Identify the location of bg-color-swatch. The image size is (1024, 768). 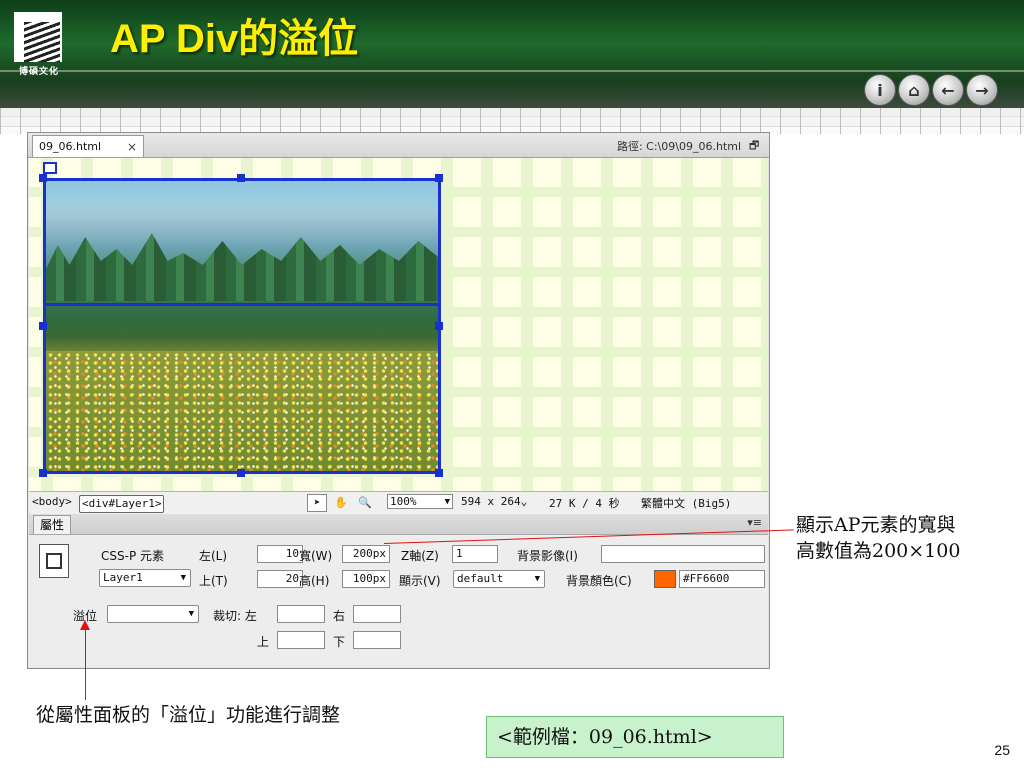
(665, 579).